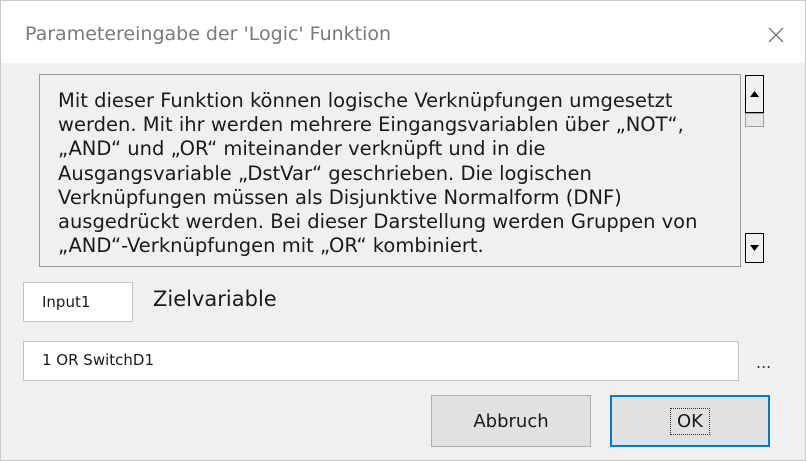  What do you see at coordinates (98, 360) in the screenshot?
I see `expression-value: 1 OR SwitchD1` at bounding box center [98, 360].